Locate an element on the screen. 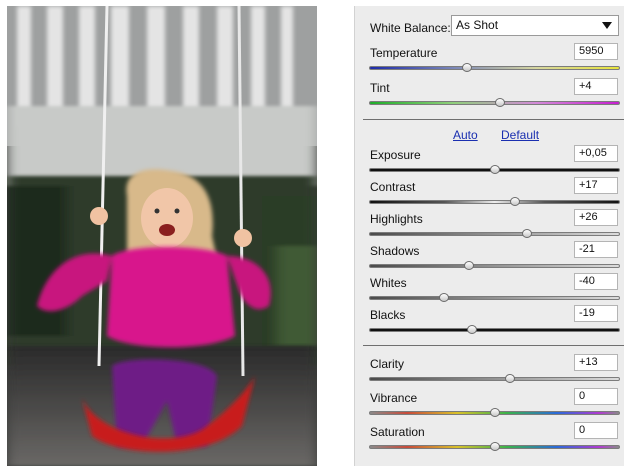 The width and height of the screenshot is (624, 466). temperature-label: Temperature is located at coordinates (404, 53).